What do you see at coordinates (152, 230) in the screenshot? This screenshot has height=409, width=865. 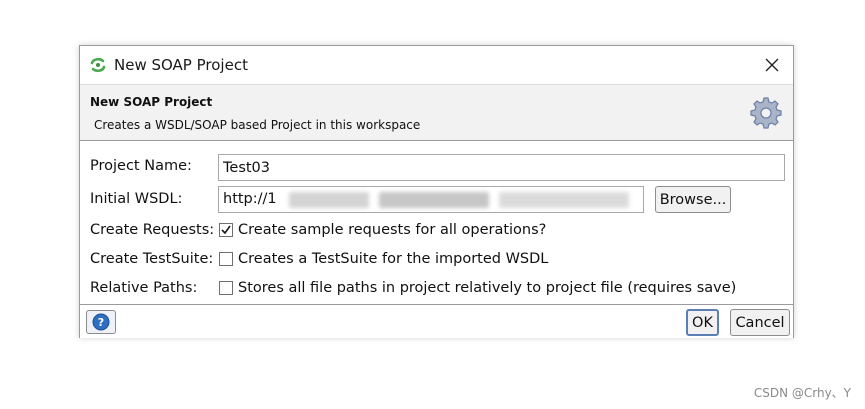 I see `create-requests-label: Create Requests:` at bounding box center [152, 230].